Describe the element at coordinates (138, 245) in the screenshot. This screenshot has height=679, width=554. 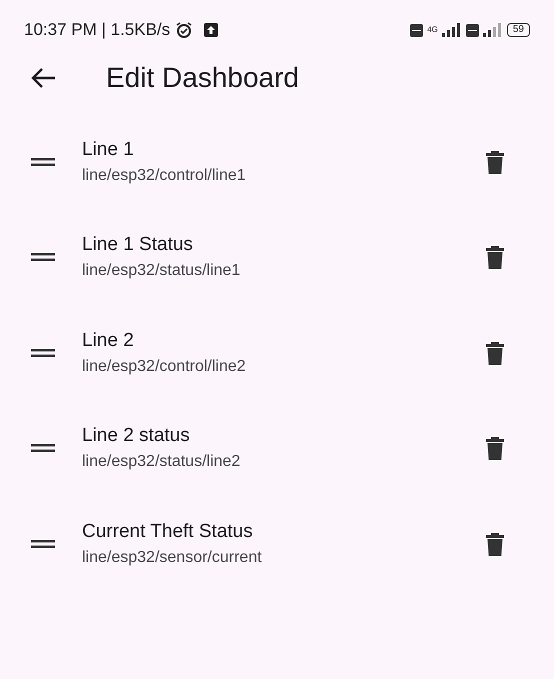
I see `item-title: Line 1 Status` at that location.